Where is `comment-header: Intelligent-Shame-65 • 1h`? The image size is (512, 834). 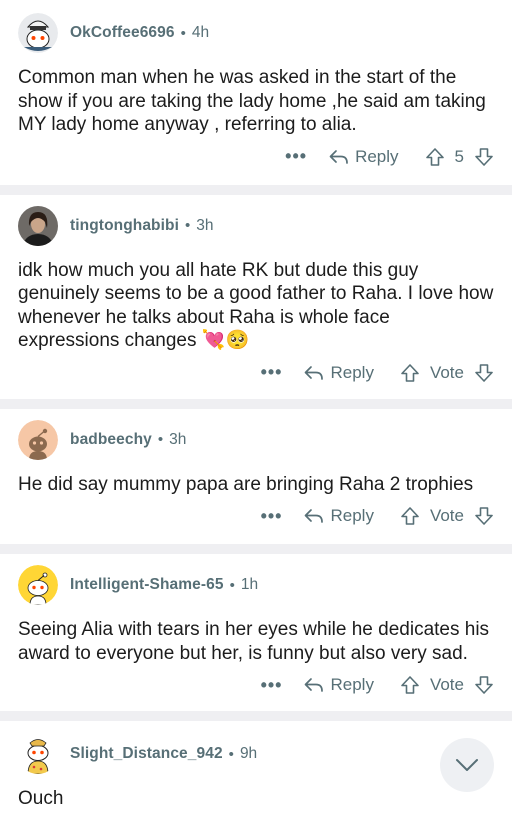
comment-header: Intelligent-Shame-65 • 1h is located at coordinates (256, 585).